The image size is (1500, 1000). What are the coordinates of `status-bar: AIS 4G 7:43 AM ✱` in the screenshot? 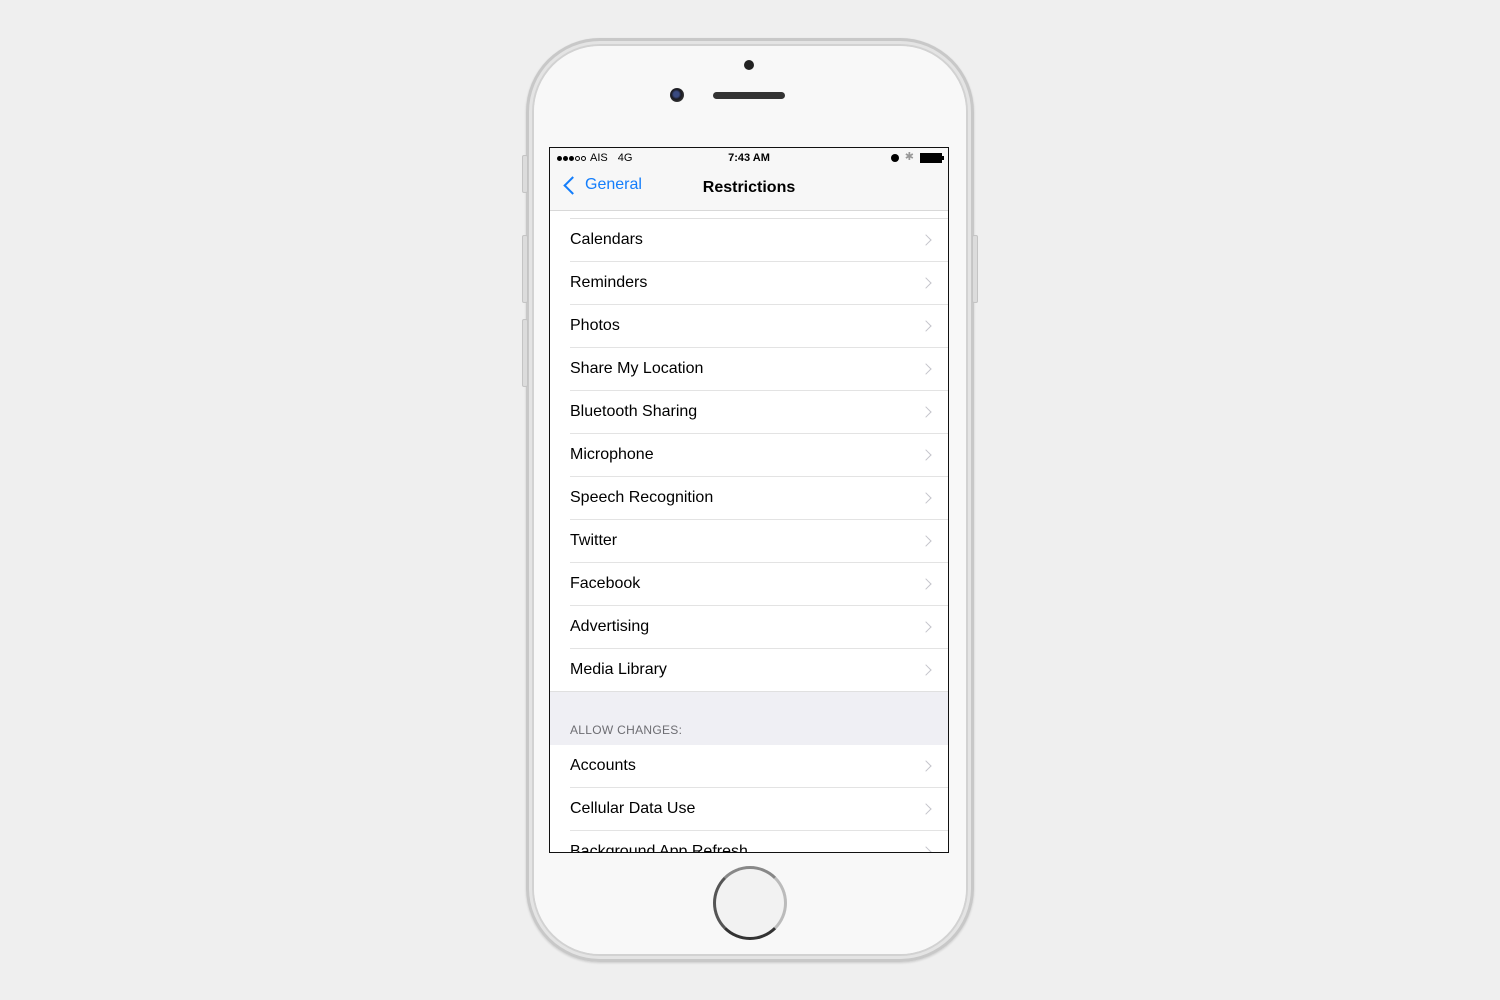 It's located at (749, 158).